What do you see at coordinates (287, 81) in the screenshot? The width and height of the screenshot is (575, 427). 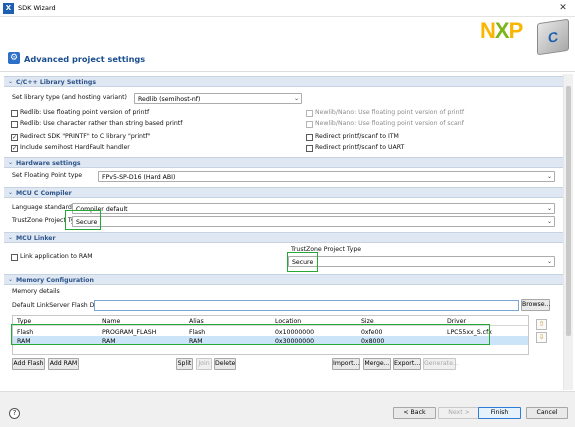 I see `section-library: ⌄ C/C++ Library Settings` at bounding box center [287, 81].